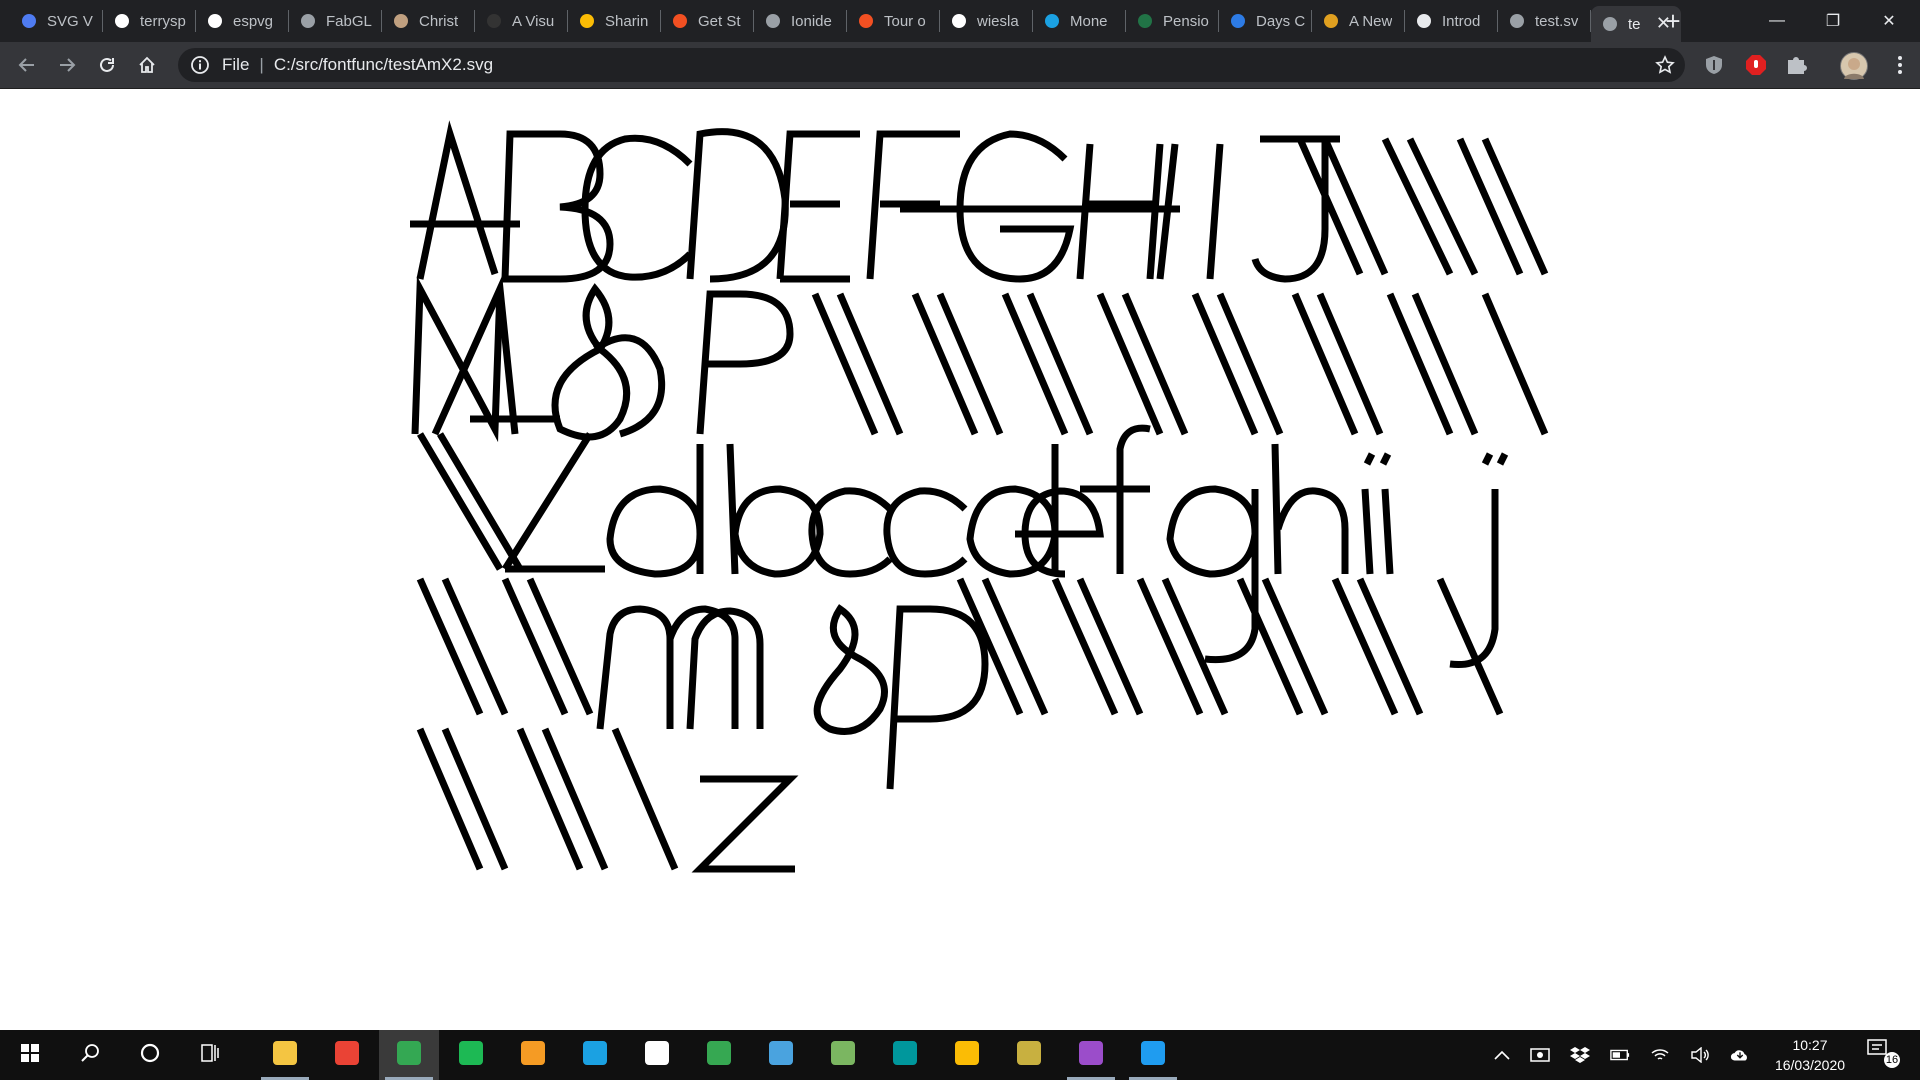 The width and height of the screenshot is (1920, 1080). Describe the element at coordinates (383, 65) in the screenshot. I see `url-text: C:/src/fontfunc/testAmX2.svg` at that location.